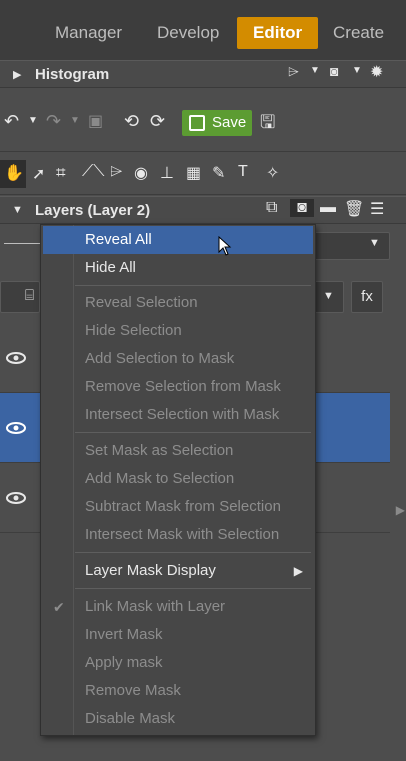  Describe the element at coordinates (243, 172) in the screenshot. I see `text-icon: T` at that location.